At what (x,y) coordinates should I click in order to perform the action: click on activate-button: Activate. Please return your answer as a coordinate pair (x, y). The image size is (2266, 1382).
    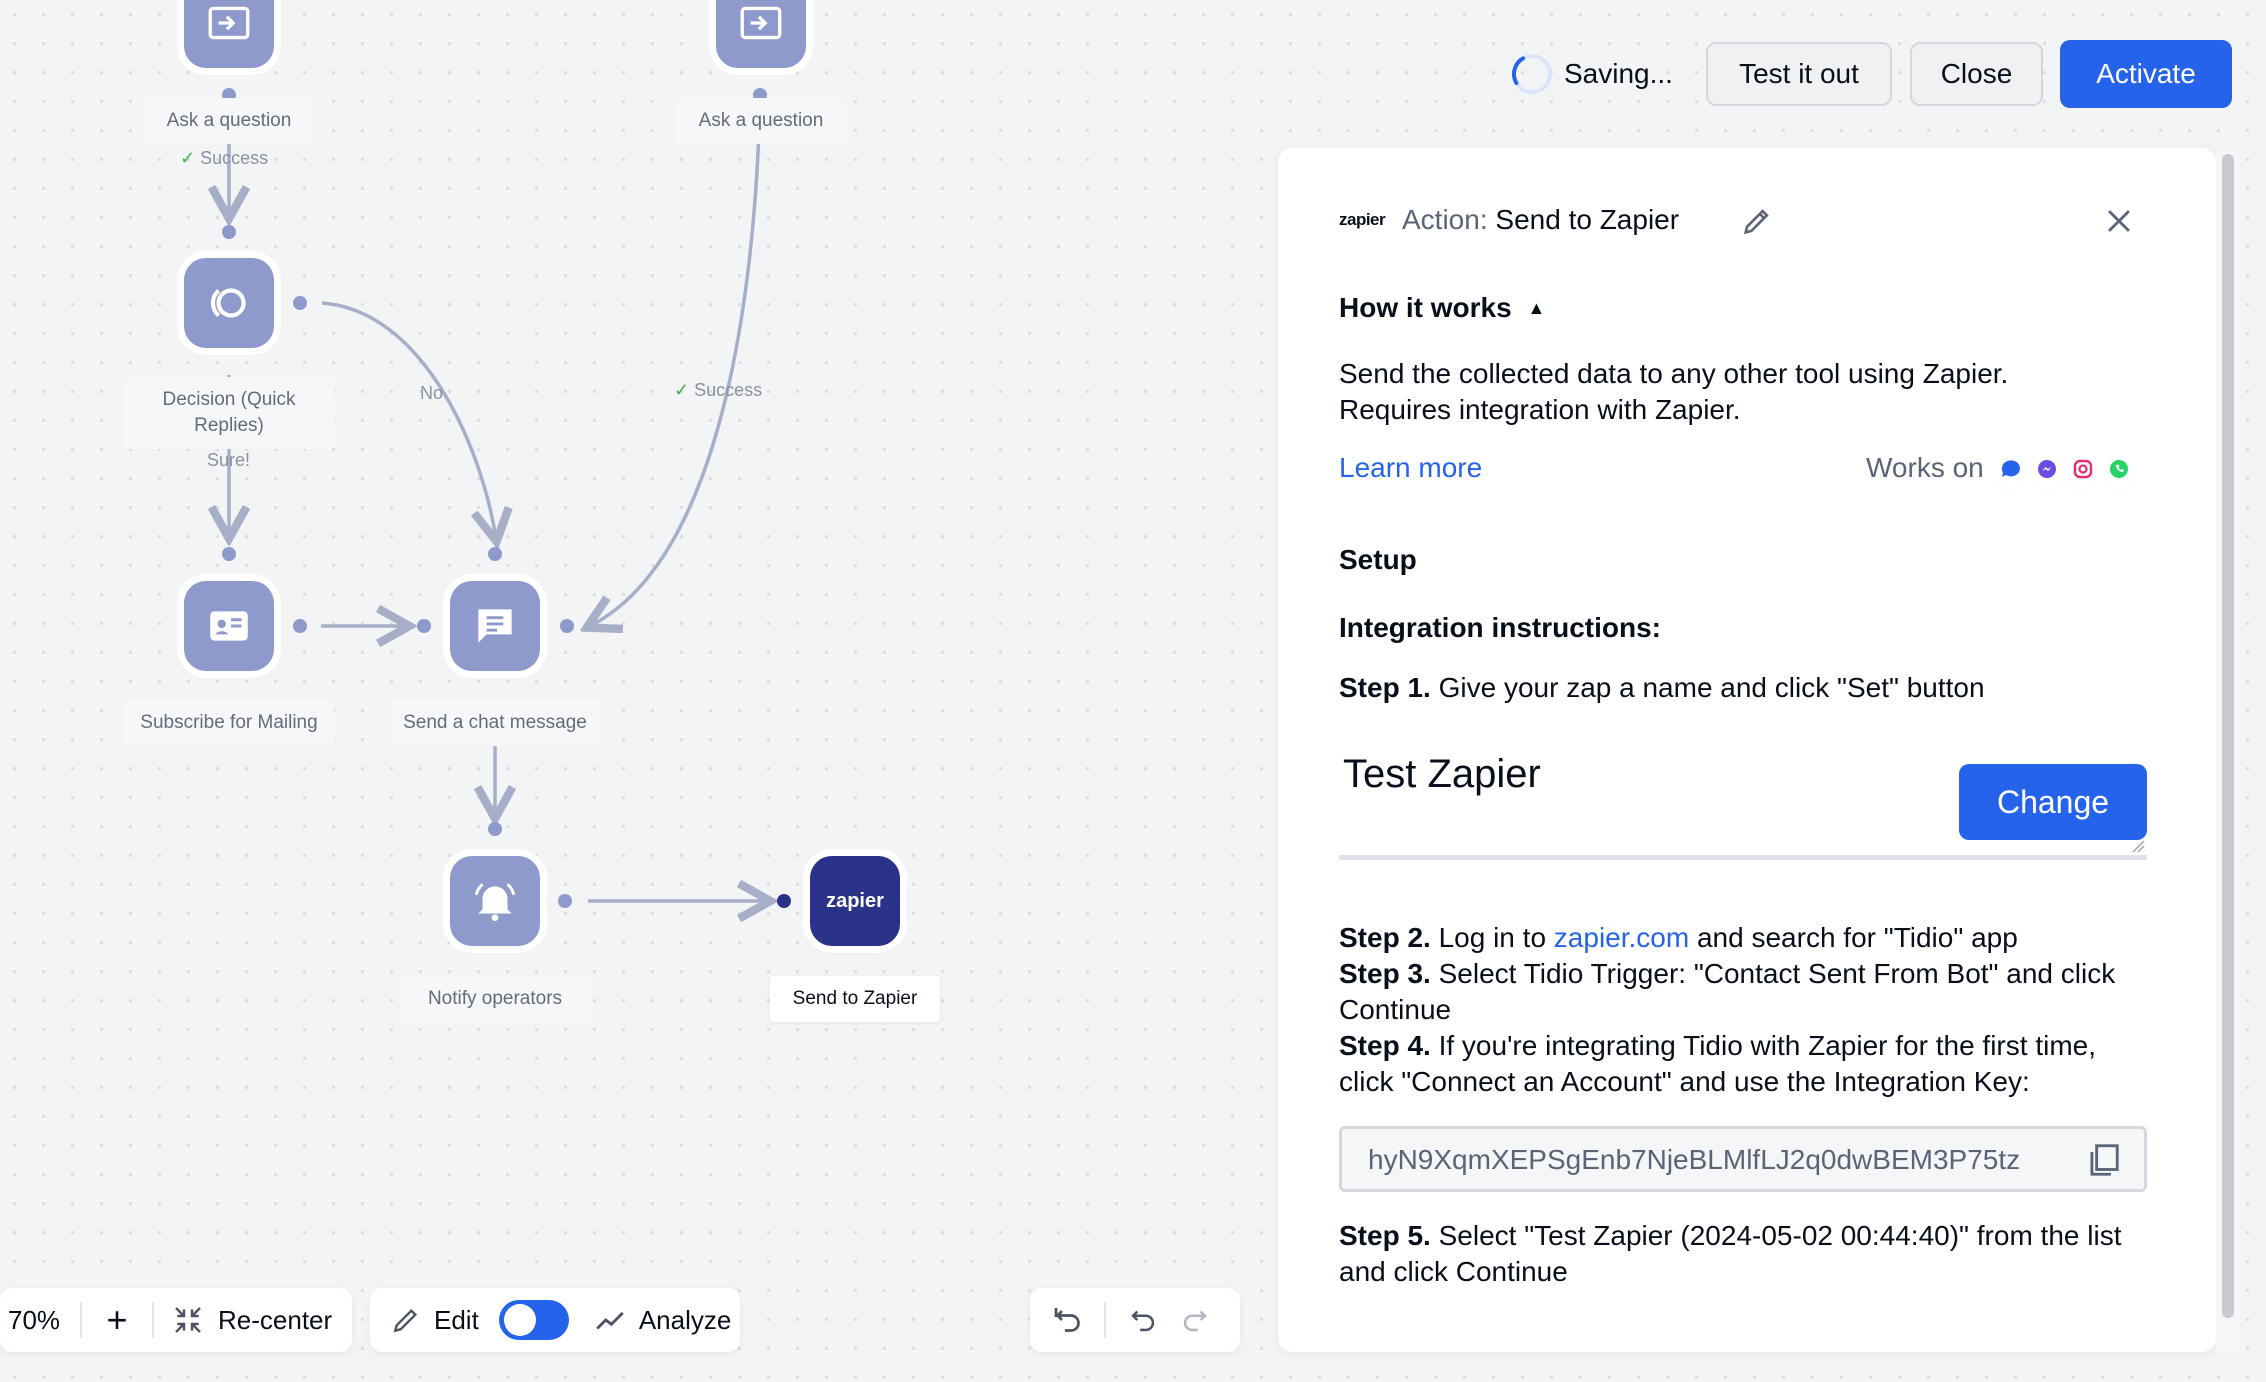
    Looking at the image, I should click on (2146, 74).